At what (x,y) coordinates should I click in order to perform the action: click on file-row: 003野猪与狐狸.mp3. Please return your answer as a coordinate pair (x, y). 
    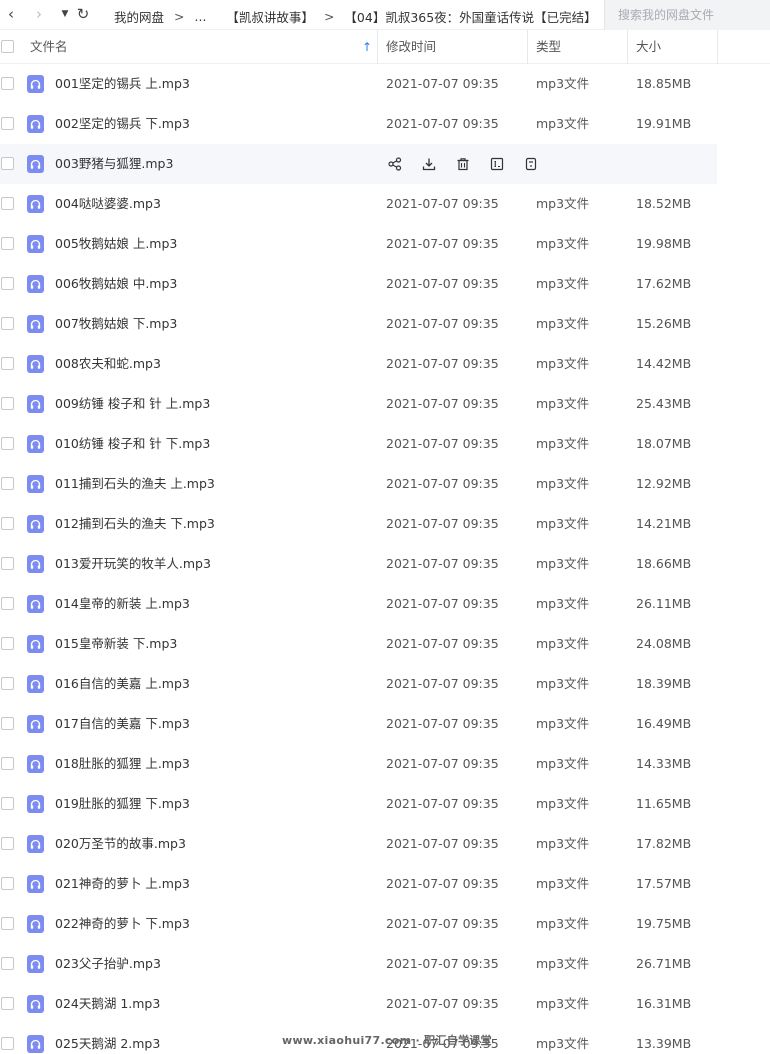
    Looking at the image, I should click on (358, 164).